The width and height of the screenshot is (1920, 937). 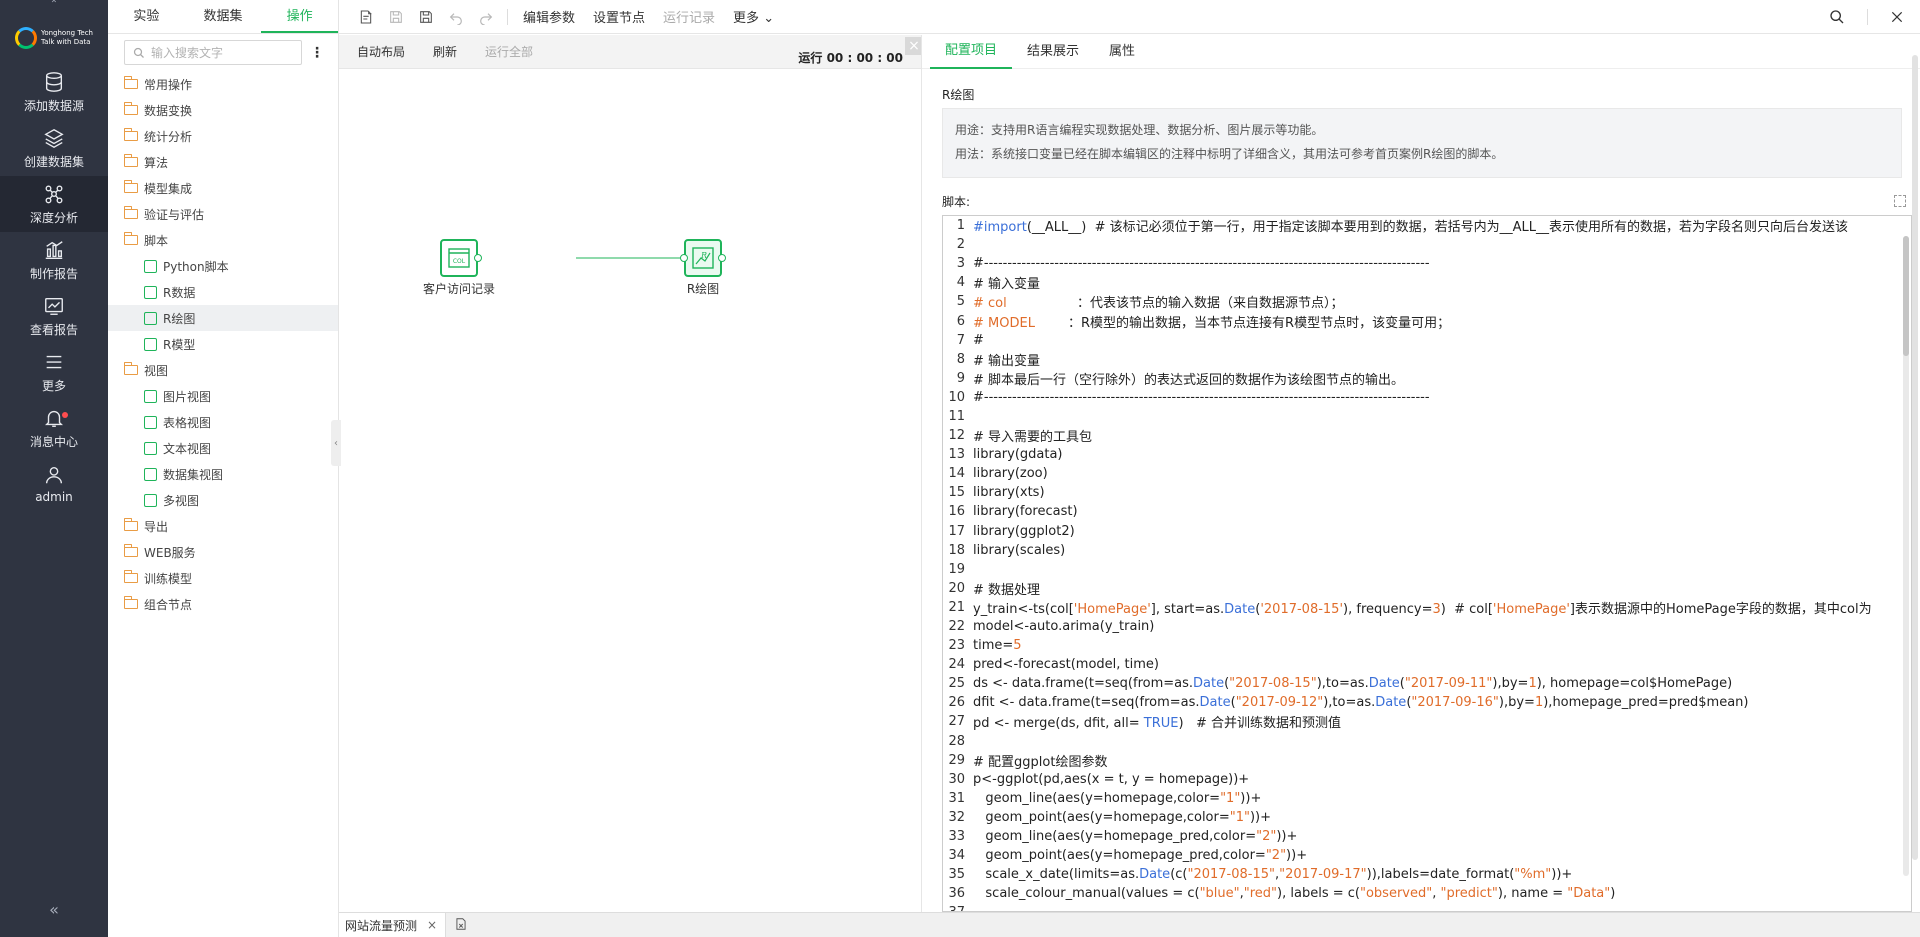 What do you see at coordinates (223, 136) in the screenshot?
I see `tree-folder: 统计分析` at bounding box center [223, 136].